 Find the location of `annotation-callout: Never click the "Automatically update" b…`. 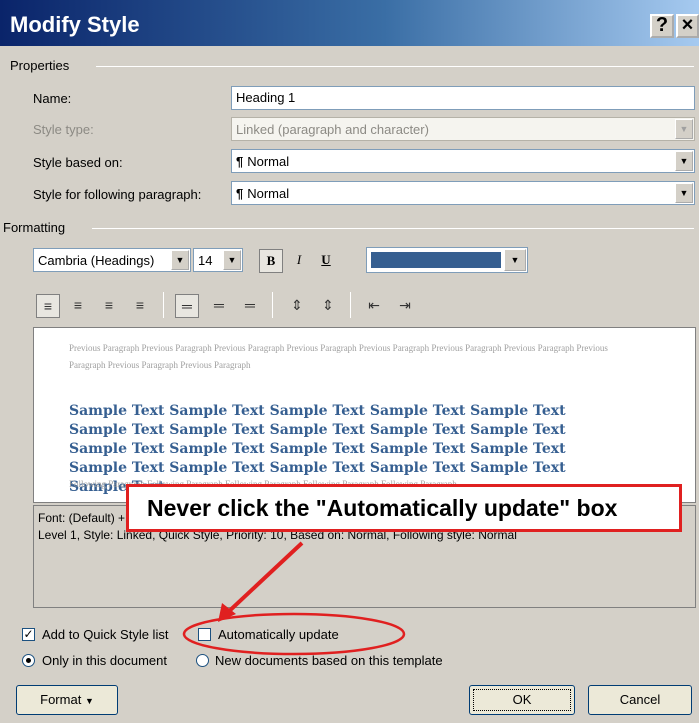

annotation-callout: Never click the "Automatically update" b… is located at coordinates (404, 508).